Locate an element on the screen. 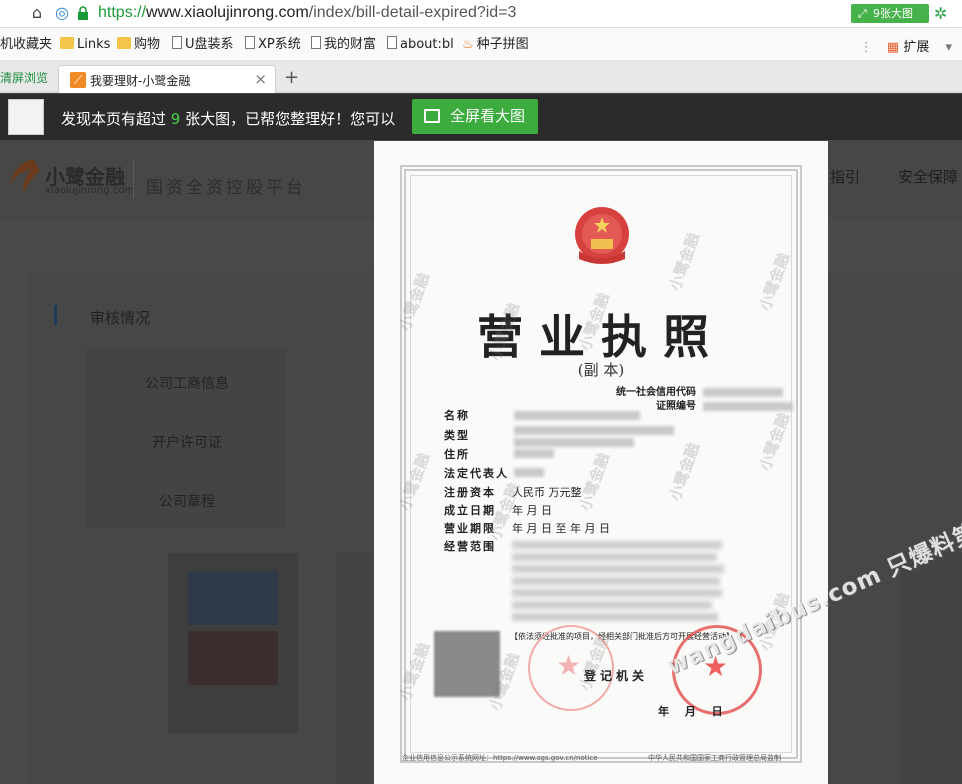 The image size is (962, 784). logo-egret-icon is located at coordinates (25, 176).